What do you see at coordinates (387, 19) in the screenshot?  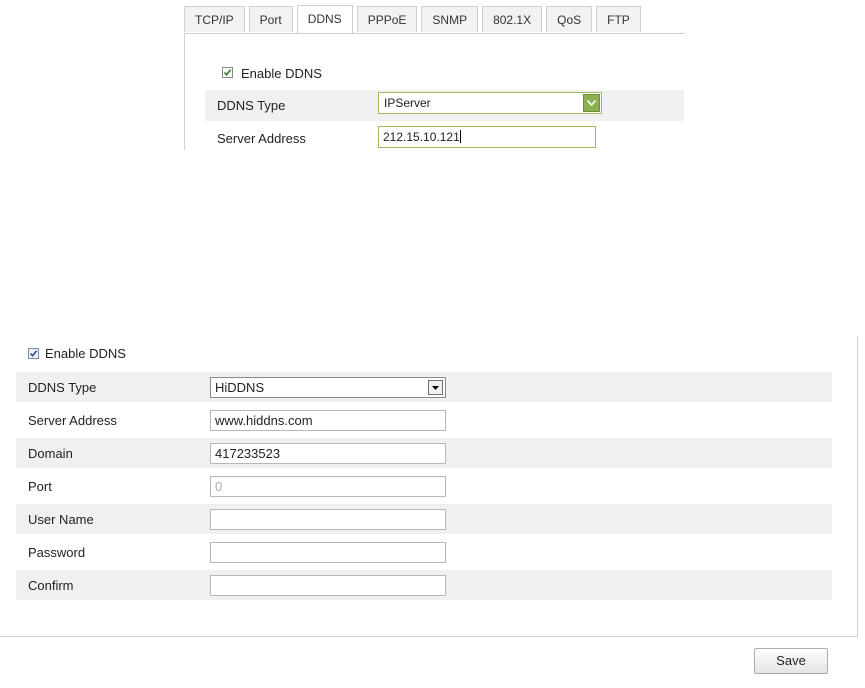 I see `tab-pppoe: PPPoE` at bounding box center [387, 19].